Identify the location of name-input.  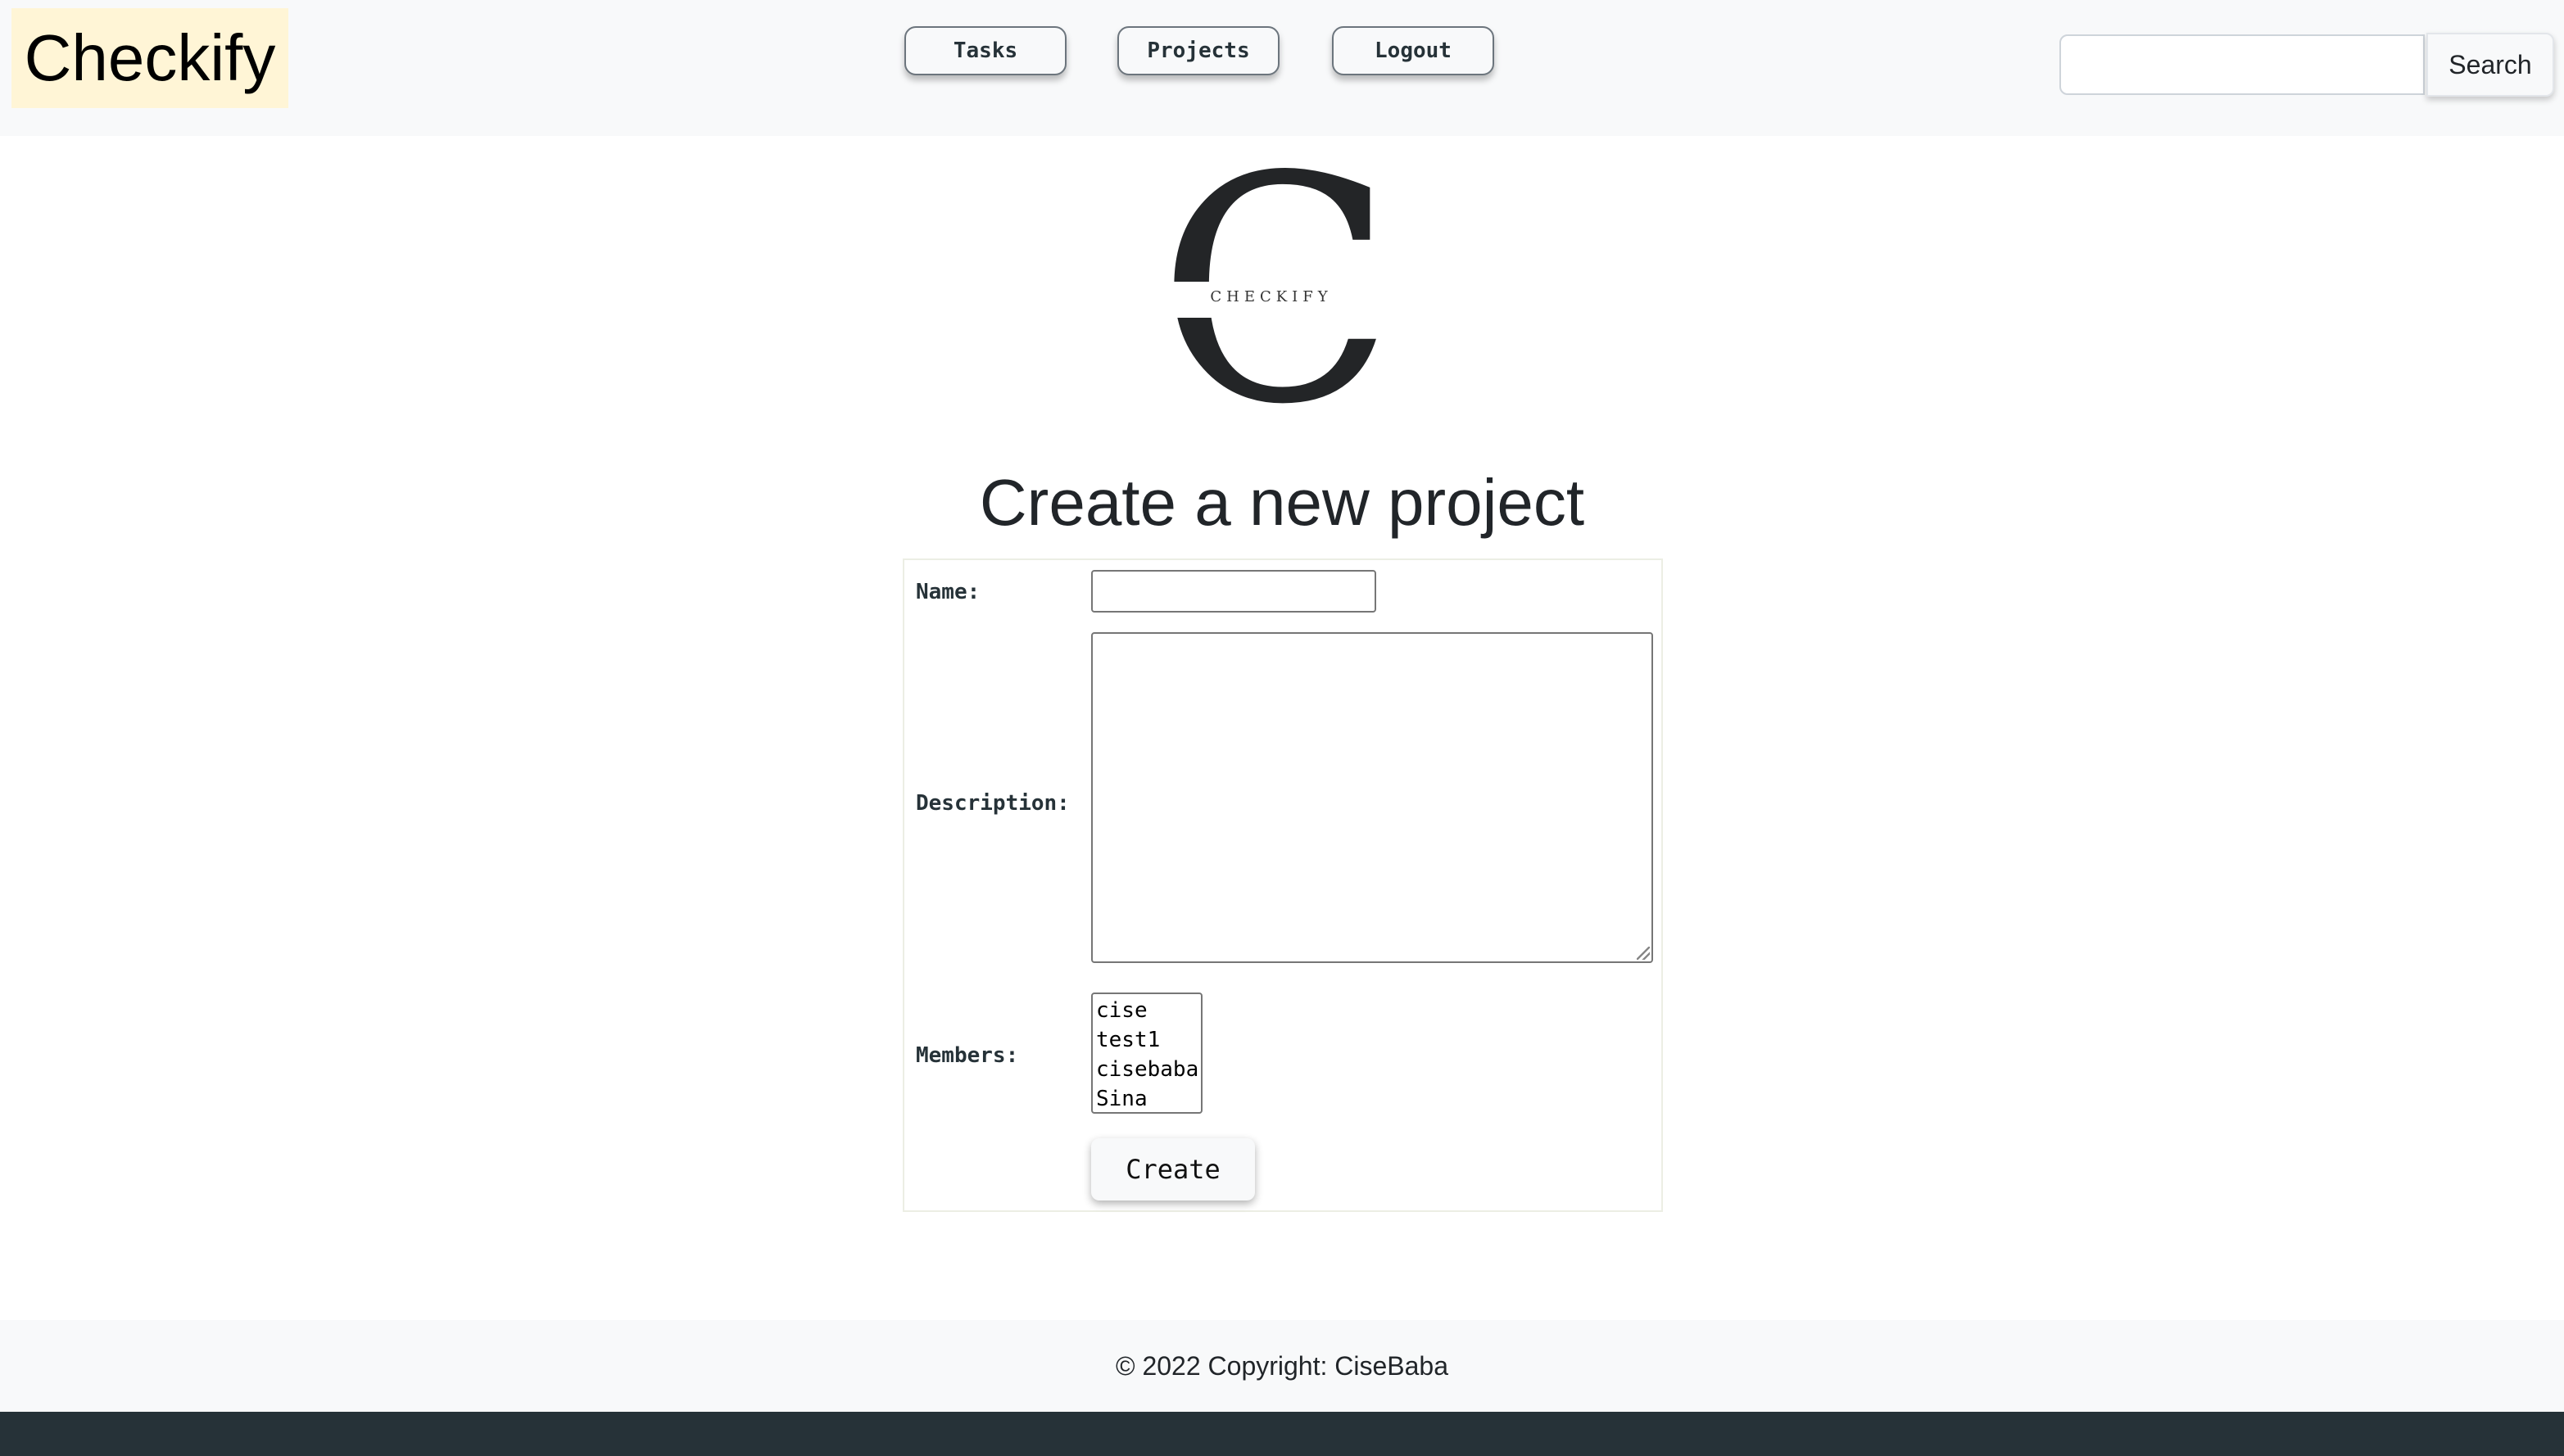
(1233, 592).